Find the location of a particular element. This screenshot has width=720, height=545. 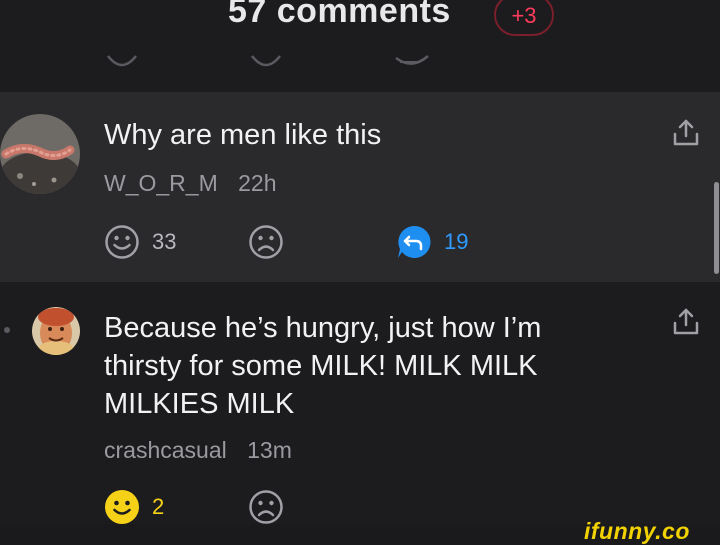

comment-text: Why are men like this is located at coordinates (243, 135).